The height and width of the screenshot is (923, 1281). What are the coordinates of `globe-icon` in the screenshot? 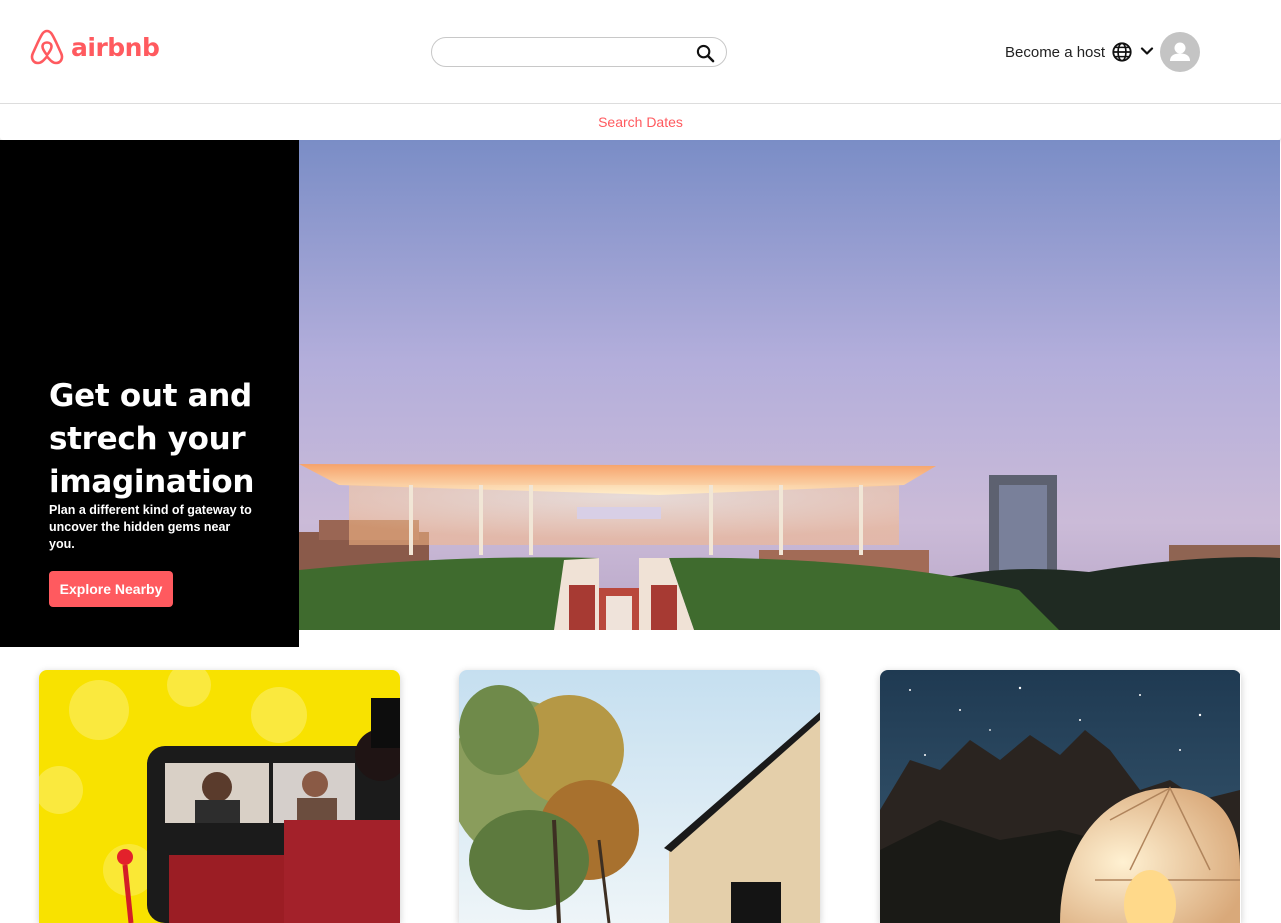 It's located at (1122, 52).